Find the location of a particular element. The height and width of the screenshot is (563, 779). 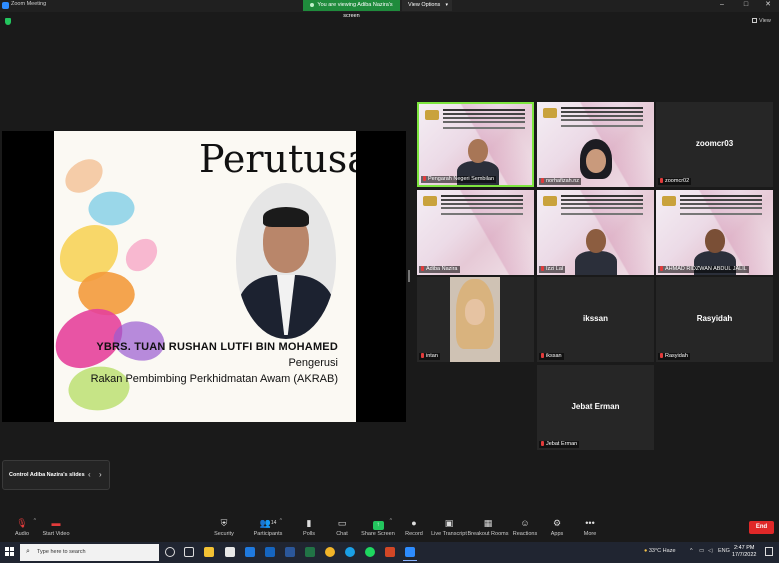

previous-slide-button: ‹ is located at coordinates (89, 474).